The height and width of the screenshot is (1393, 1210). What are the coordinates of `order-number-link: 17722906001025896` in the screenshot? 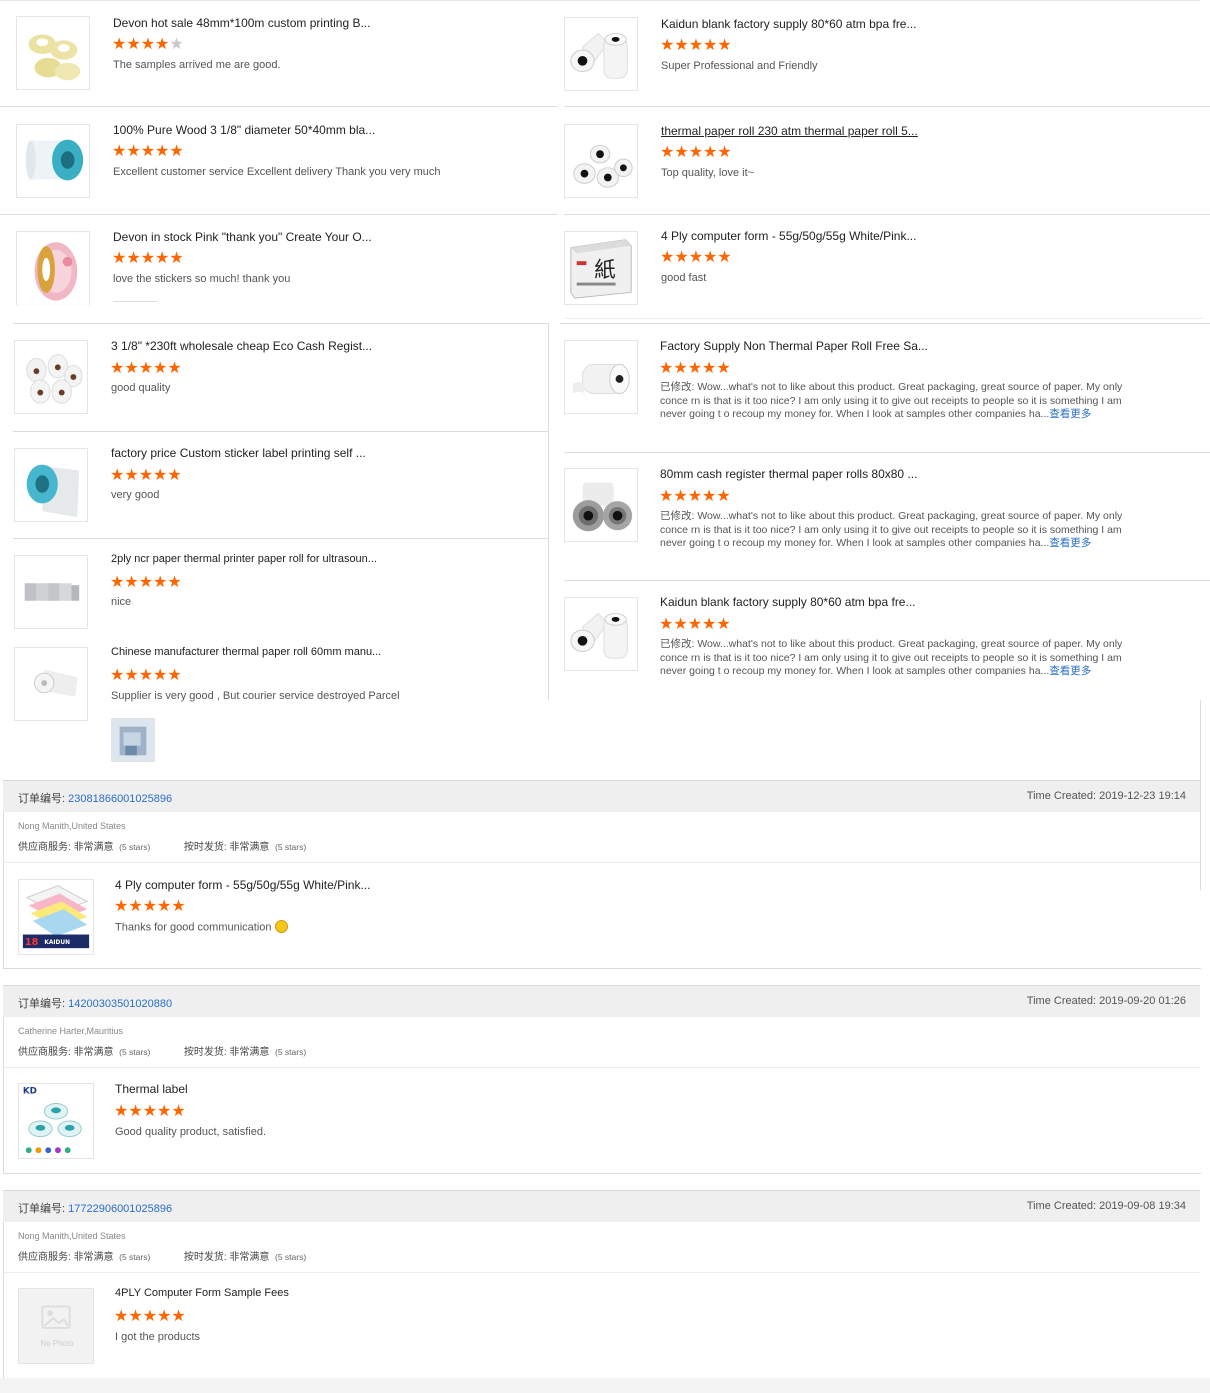 It's located at (120, 1209).